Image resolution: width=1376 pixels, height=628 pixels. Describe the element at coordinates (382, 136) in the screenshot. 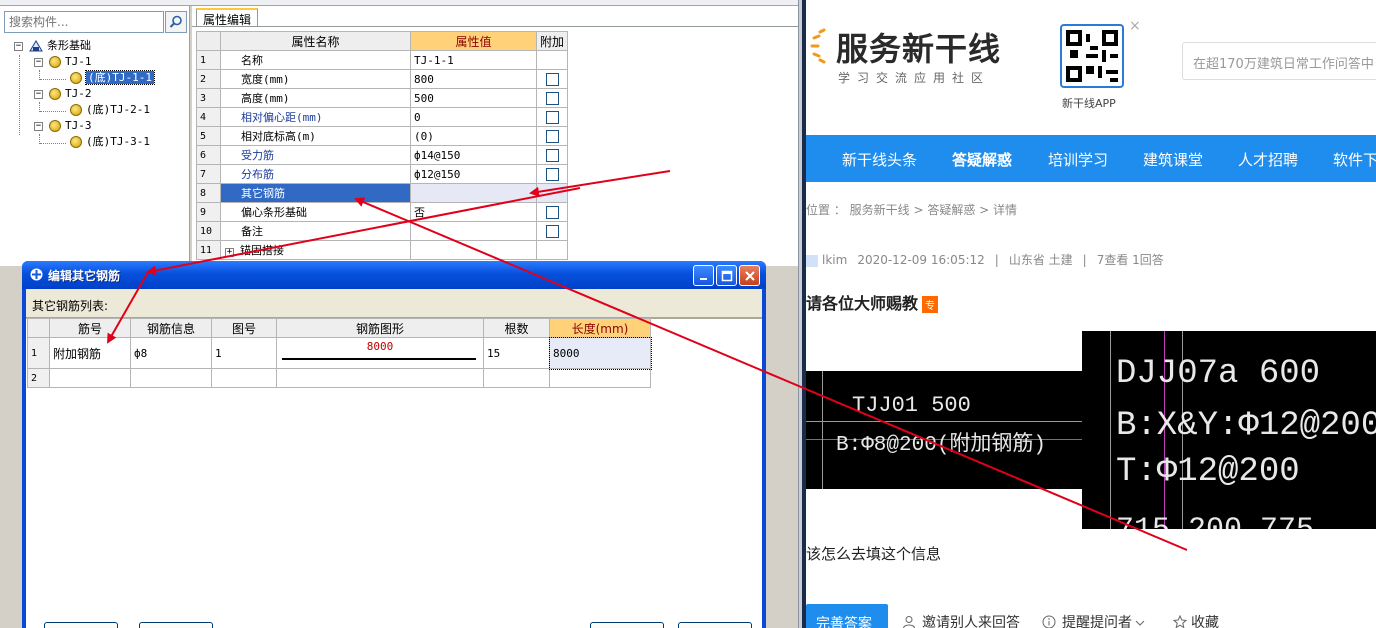

I see `property-row: 5 相对底标高(m) (0)` at that location.